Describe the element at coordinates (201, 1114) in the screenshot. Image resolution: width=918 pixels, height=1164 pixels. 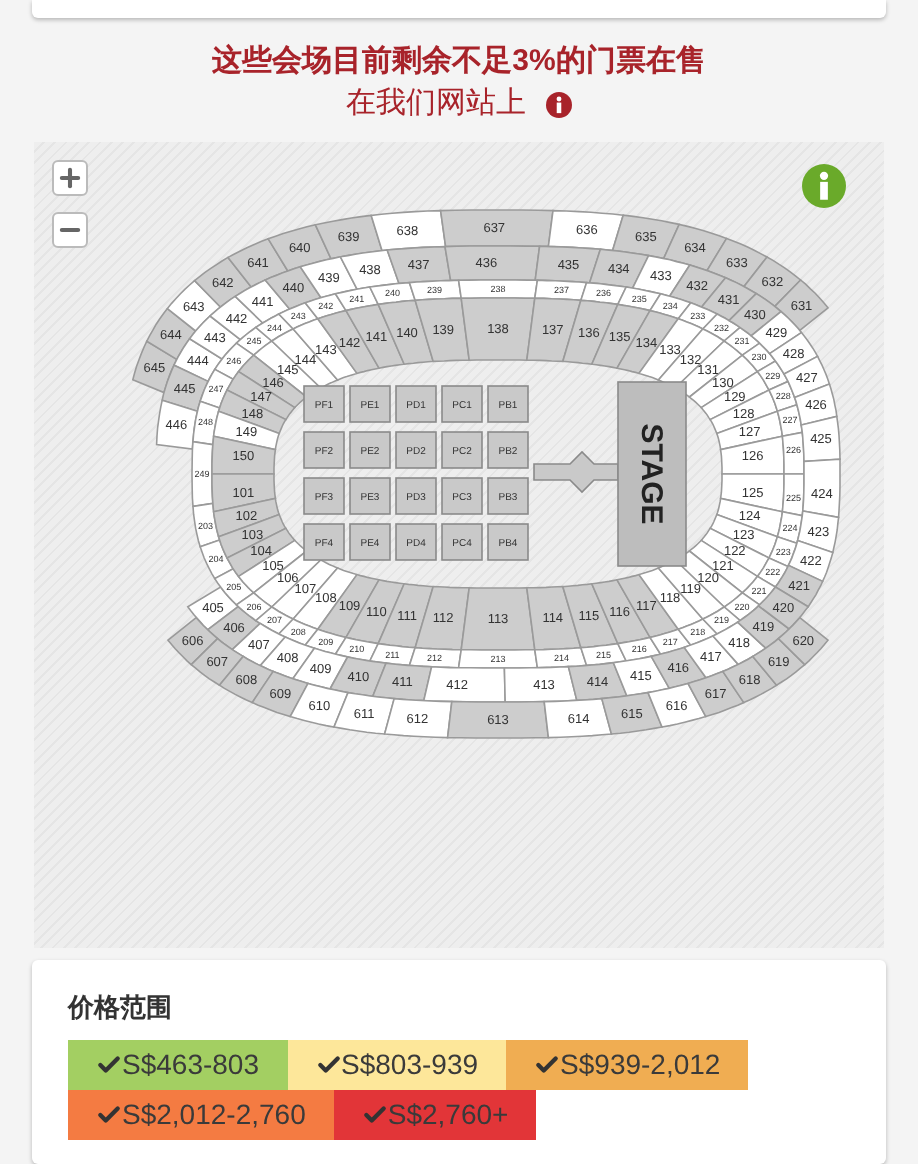
I see `price-filter: S$2,012-2,760` at that location.